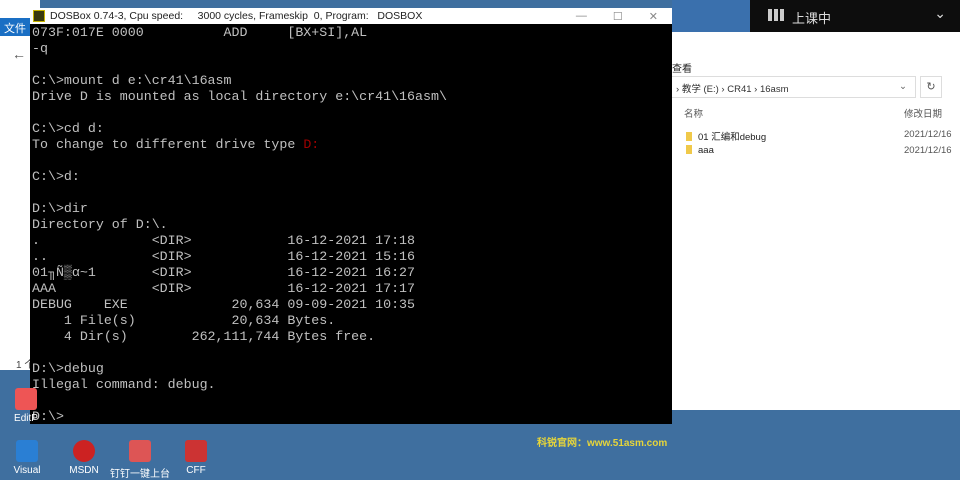 This screenshot has height=480, width=960. I want to click on breadcrumb-16asm: 16asm, so click(774, 89).